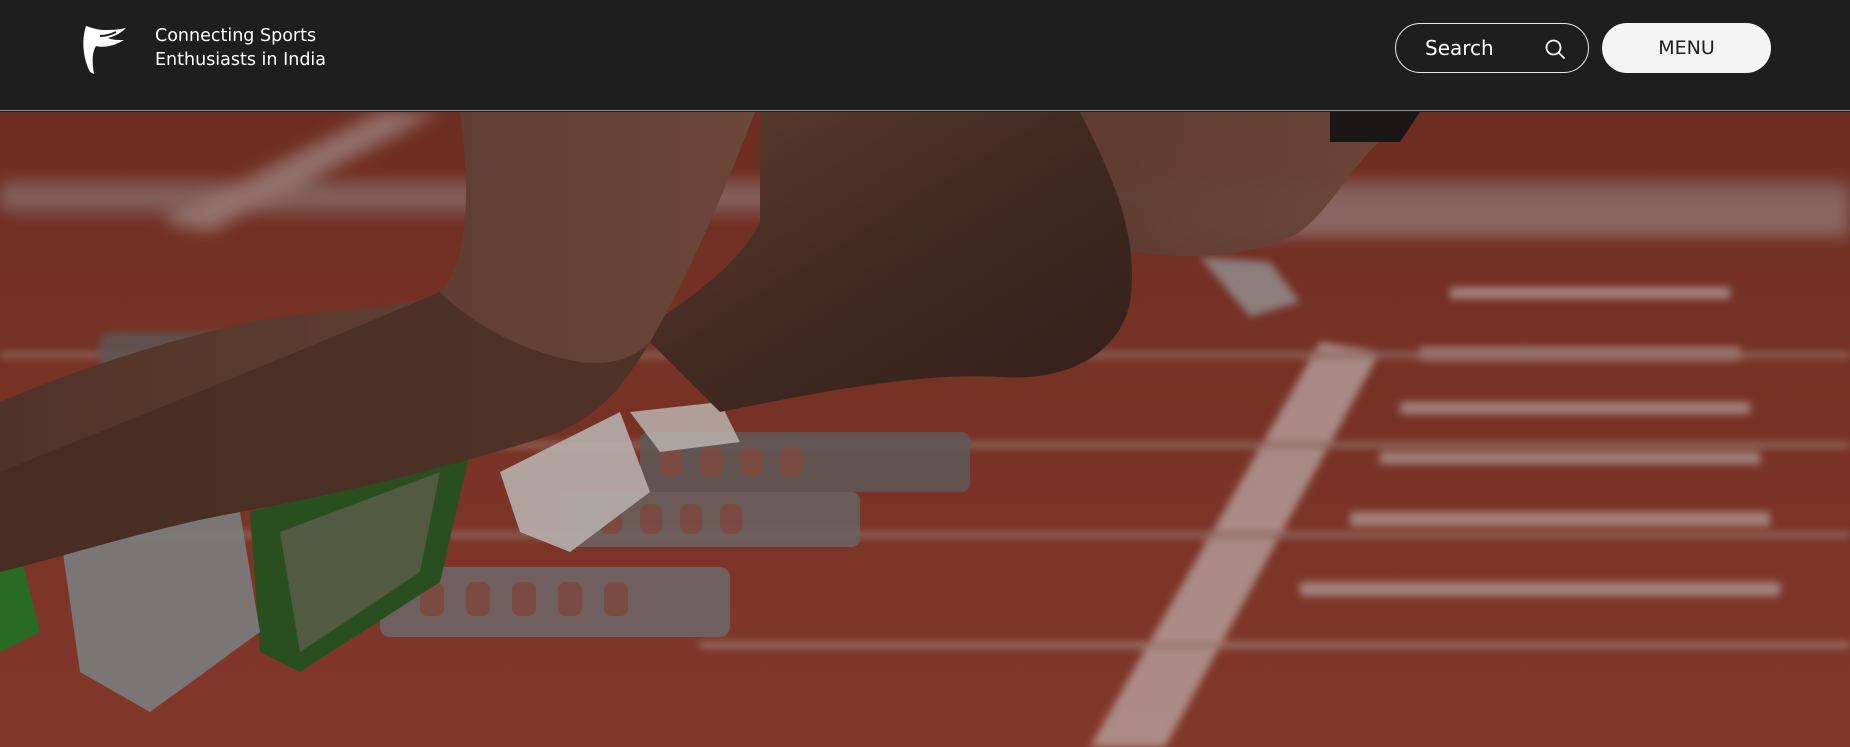 The height and width of the screenshot is (747, 1850). What do you see at coordinates (104, 49) in the screenshot?
I see `logo-icon` at bounding box center [104, 49].